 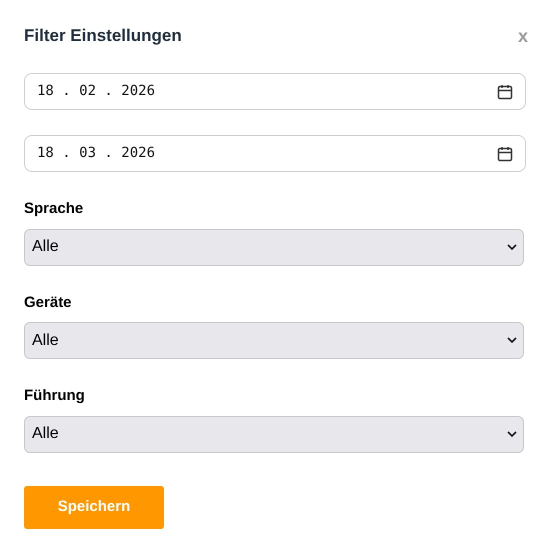 I want to click on dialog-title: Filter Einstellungen, so click(x=103, y=36).